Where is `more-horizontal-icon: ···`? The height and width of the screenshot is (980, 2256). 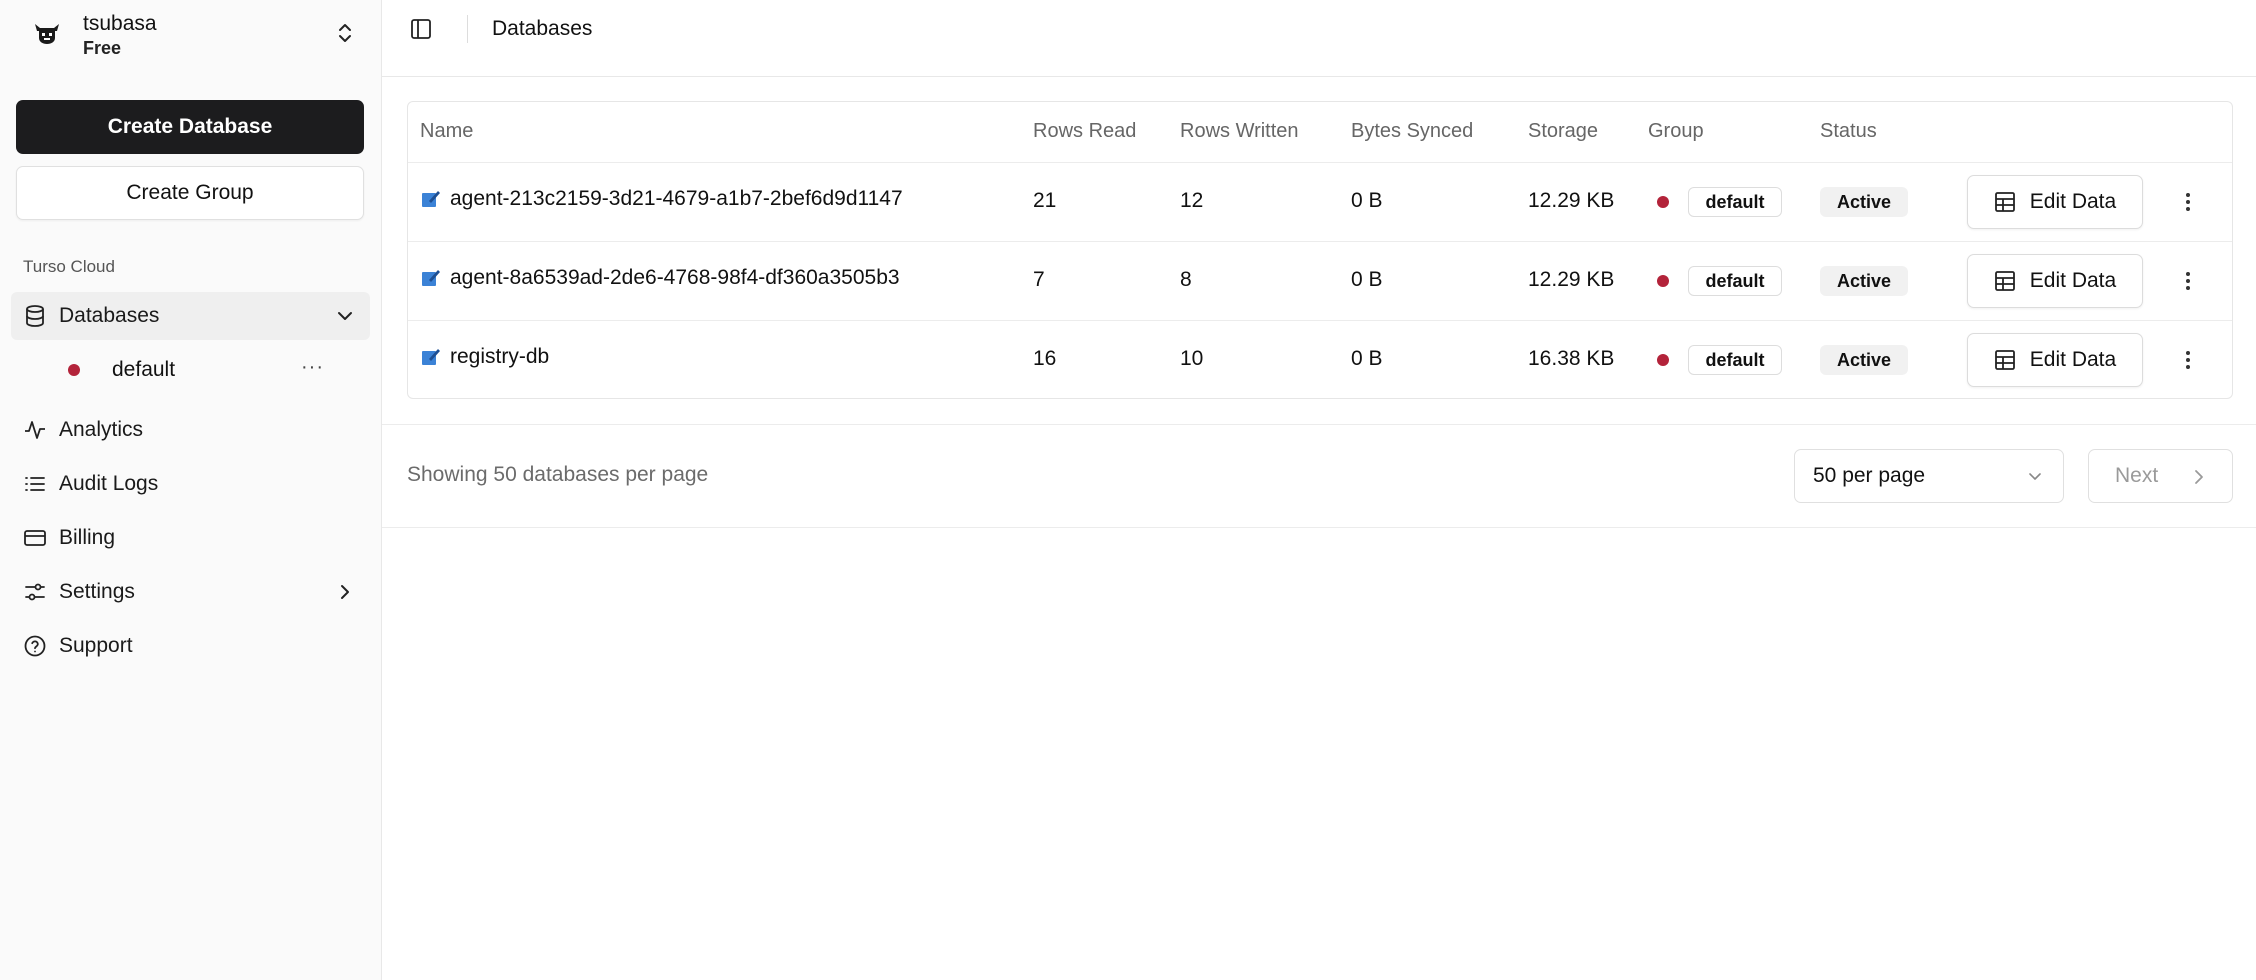
more-horizontal-icon: ··· is located at coordinates (312, 367).